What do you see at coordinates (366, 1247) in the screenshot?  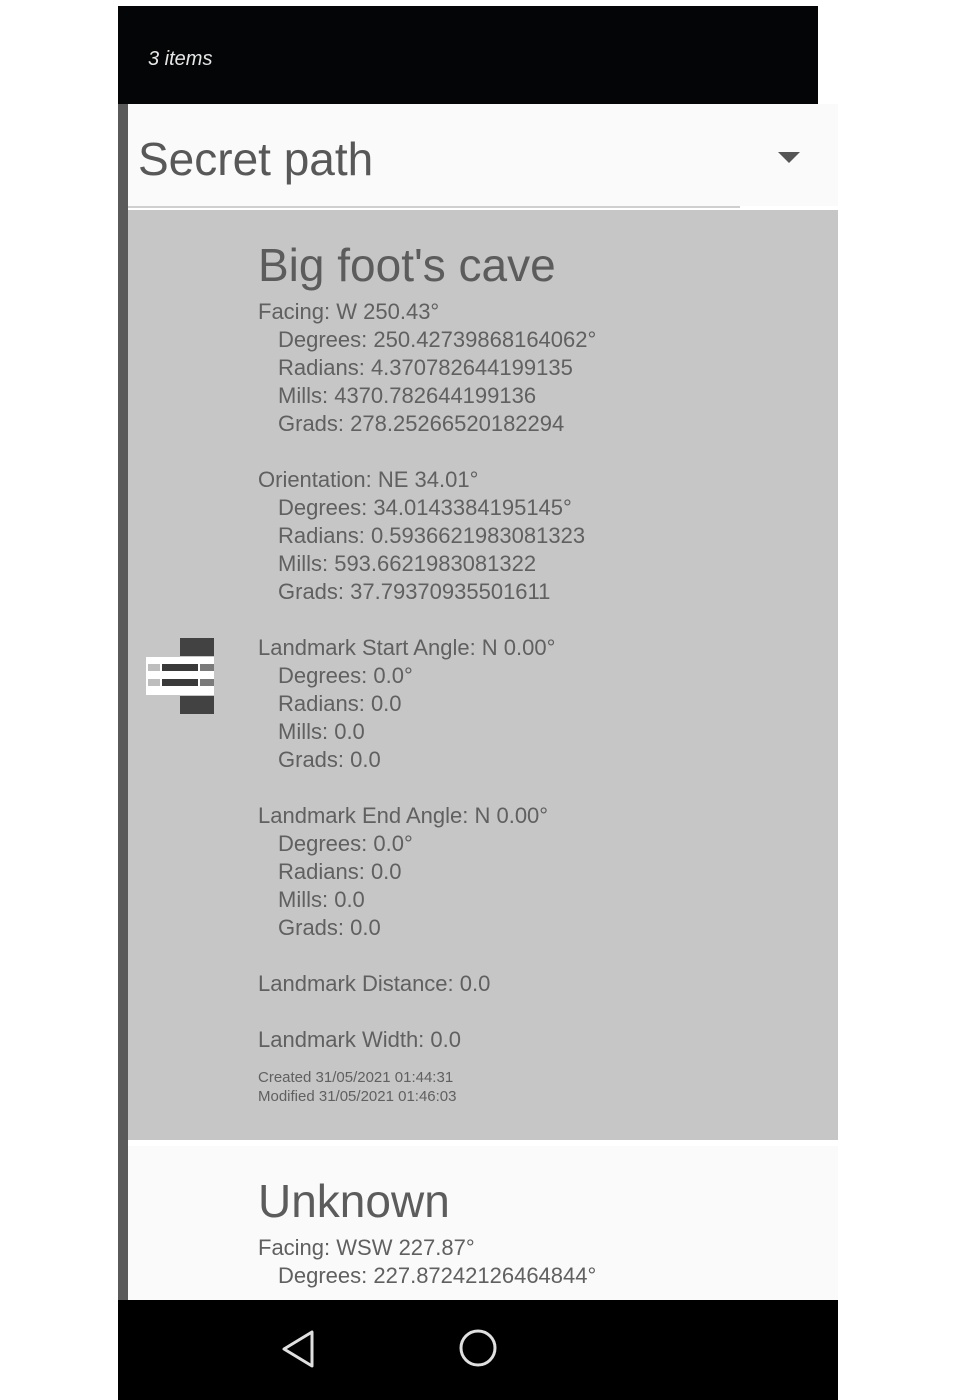 I see `facing-label: Facing: WSW 227.87°` at bounding box center [366, 1247].